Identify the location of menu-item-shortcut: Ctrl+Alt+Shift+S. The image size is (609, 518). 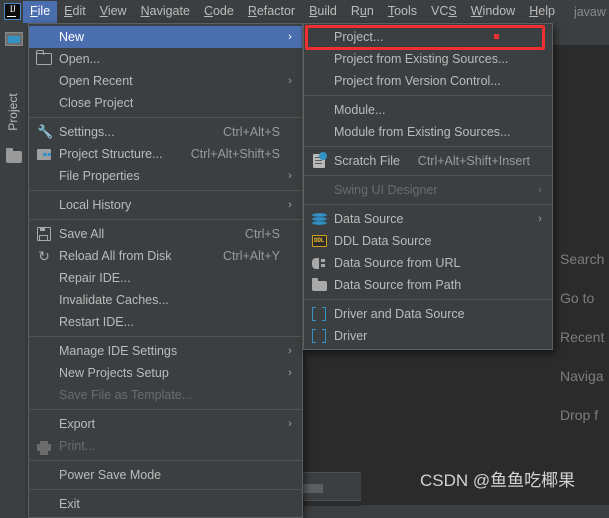
(235, 154).